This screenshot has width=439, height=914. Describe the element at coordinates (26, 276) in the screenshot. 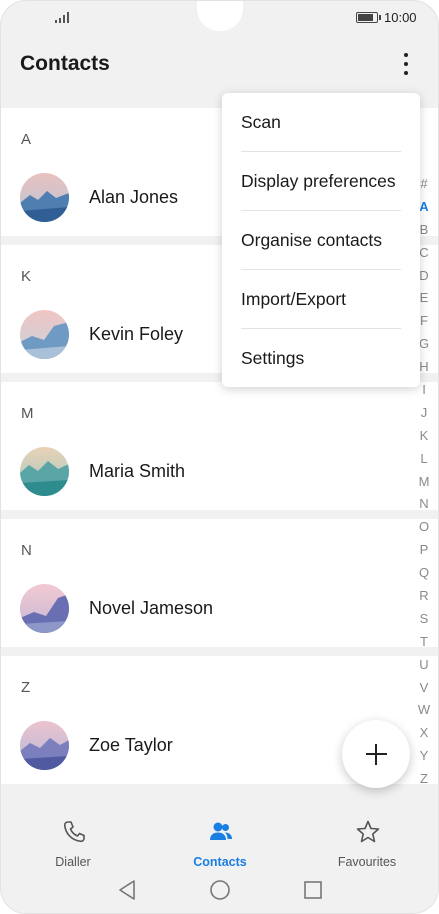

I see `section-letter: K` at that location.